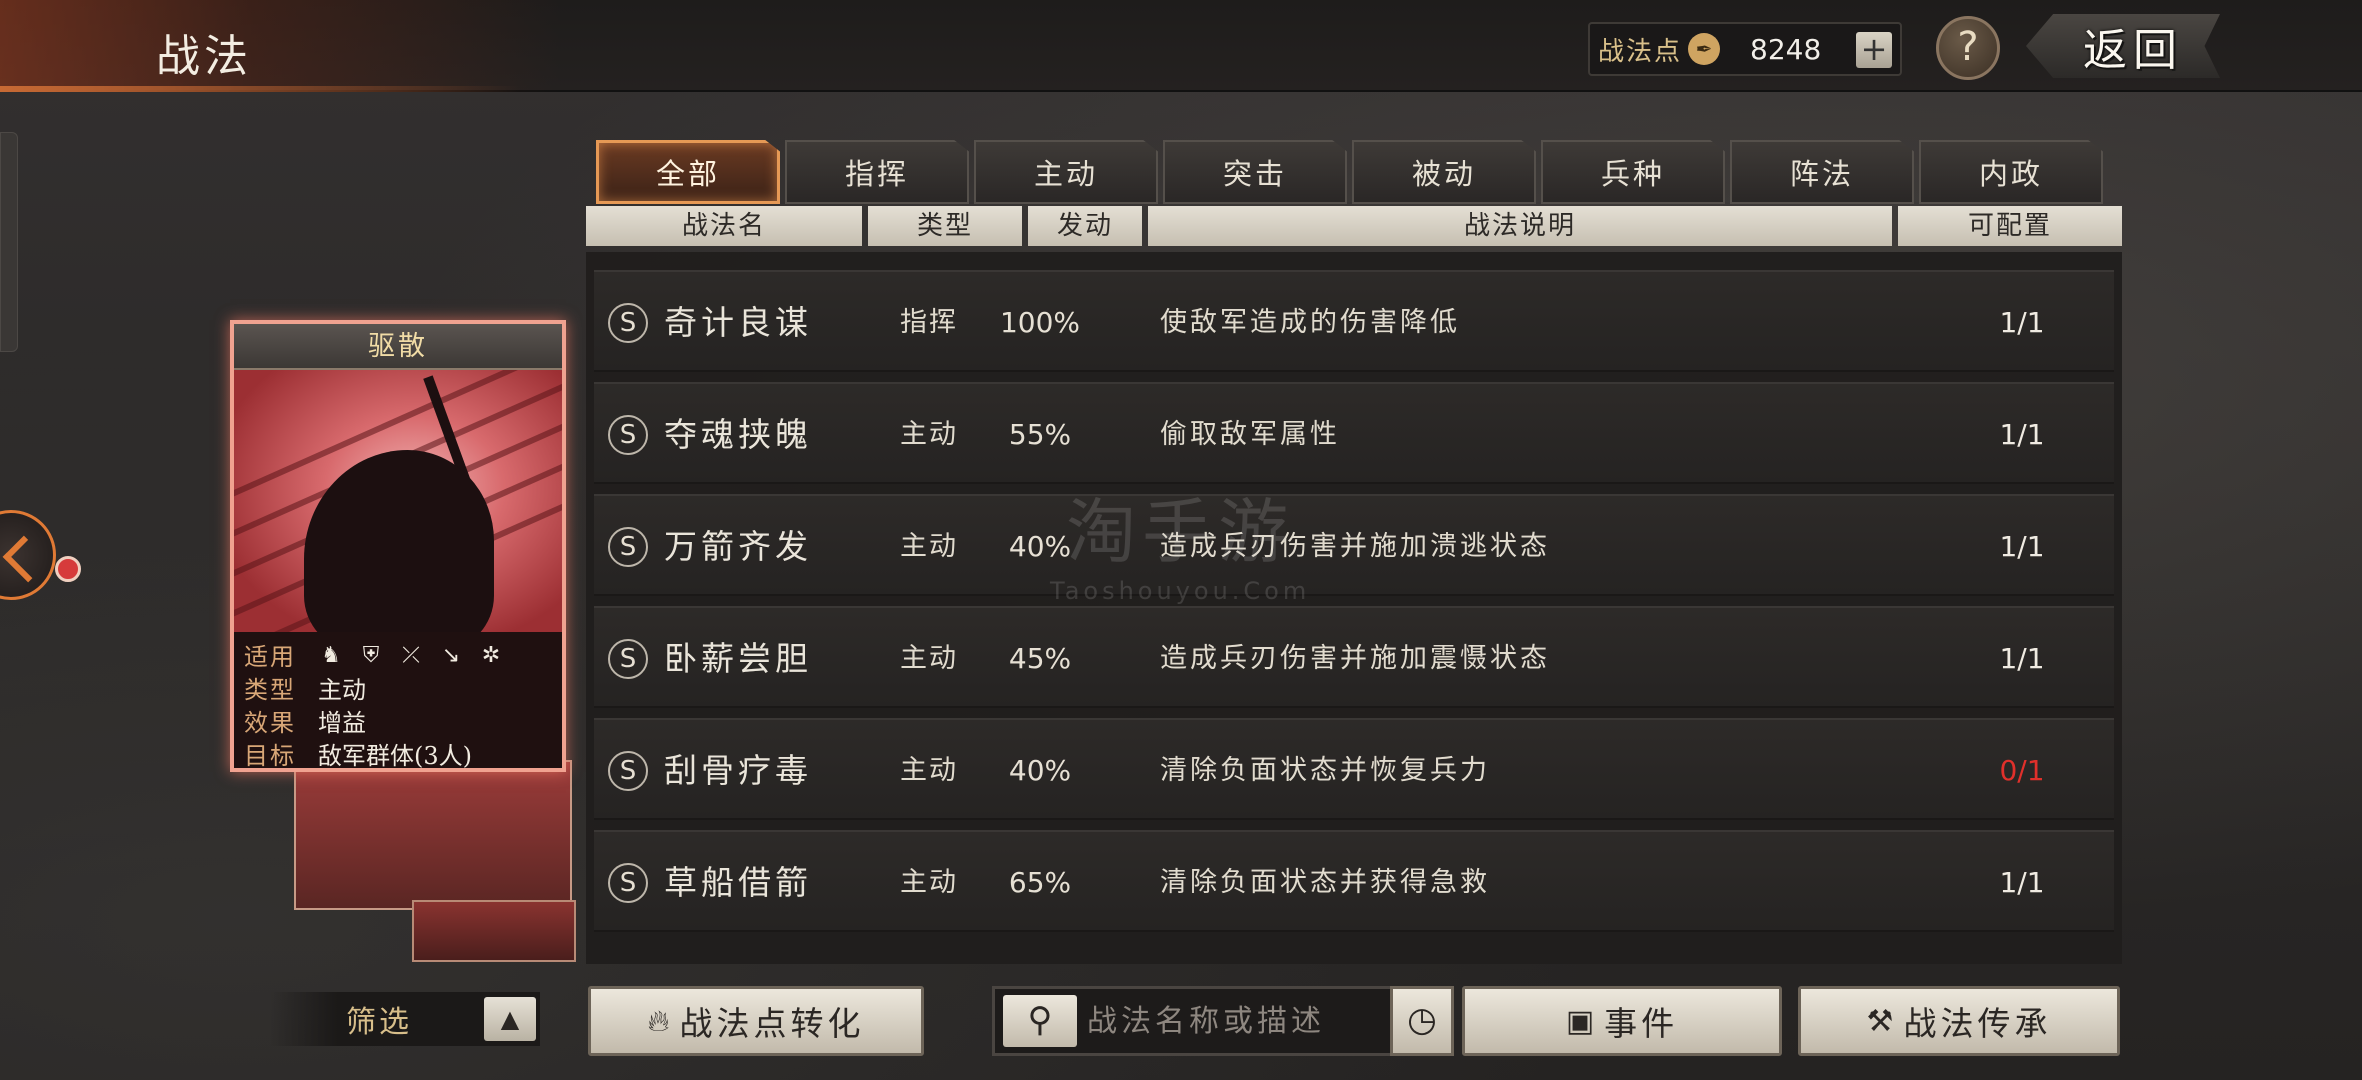  I want to click on back-button: 返回, so click(2123, 46).